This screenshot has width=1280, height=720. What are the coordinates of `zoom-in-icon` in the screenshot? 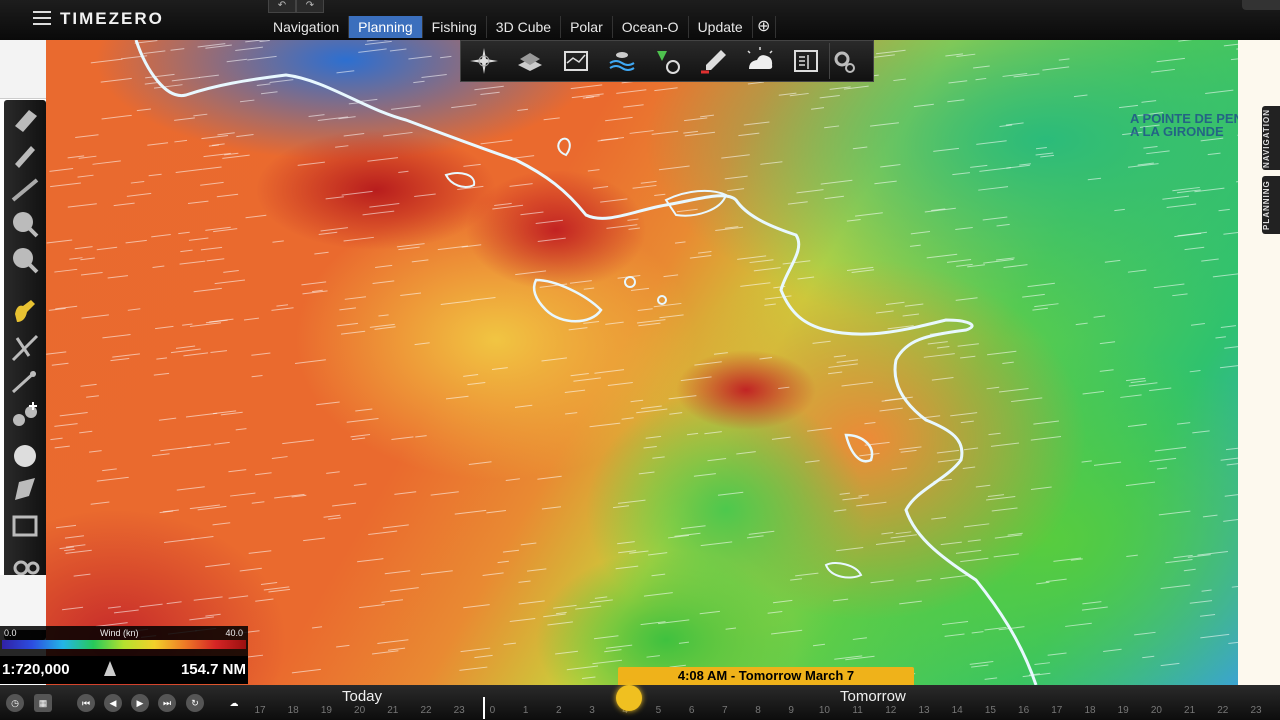 It's located at (25, 224).